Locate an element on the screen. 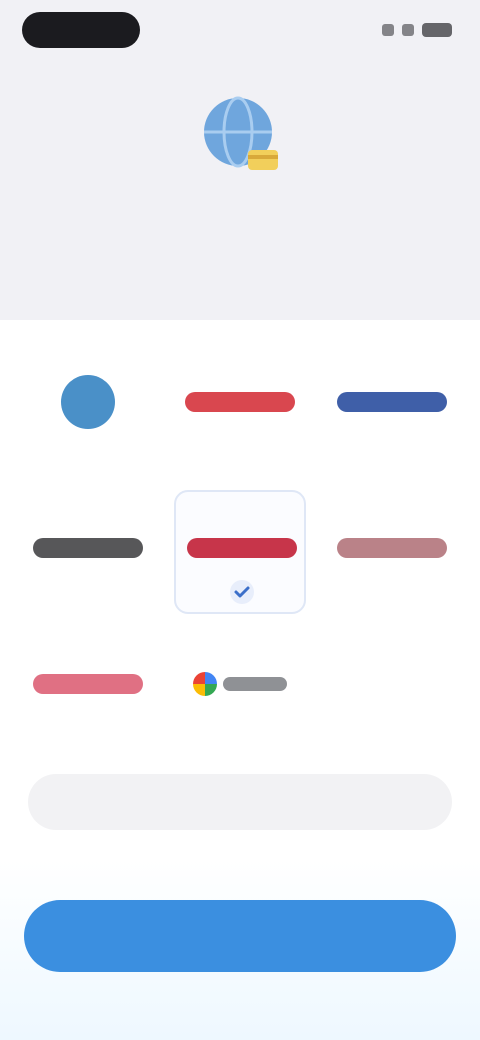  secondary-button is located at coordinates (240, 802).